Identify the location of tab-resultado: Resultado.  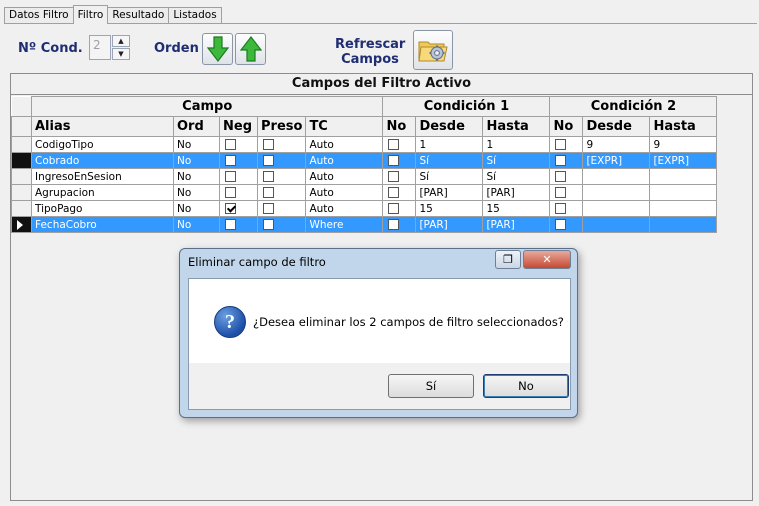
(138, 15).